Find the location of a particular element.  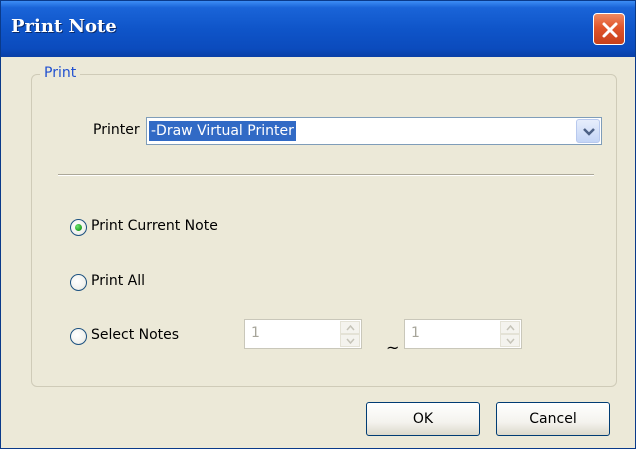

chevron-down-icon is located at coordinates (589, 132).